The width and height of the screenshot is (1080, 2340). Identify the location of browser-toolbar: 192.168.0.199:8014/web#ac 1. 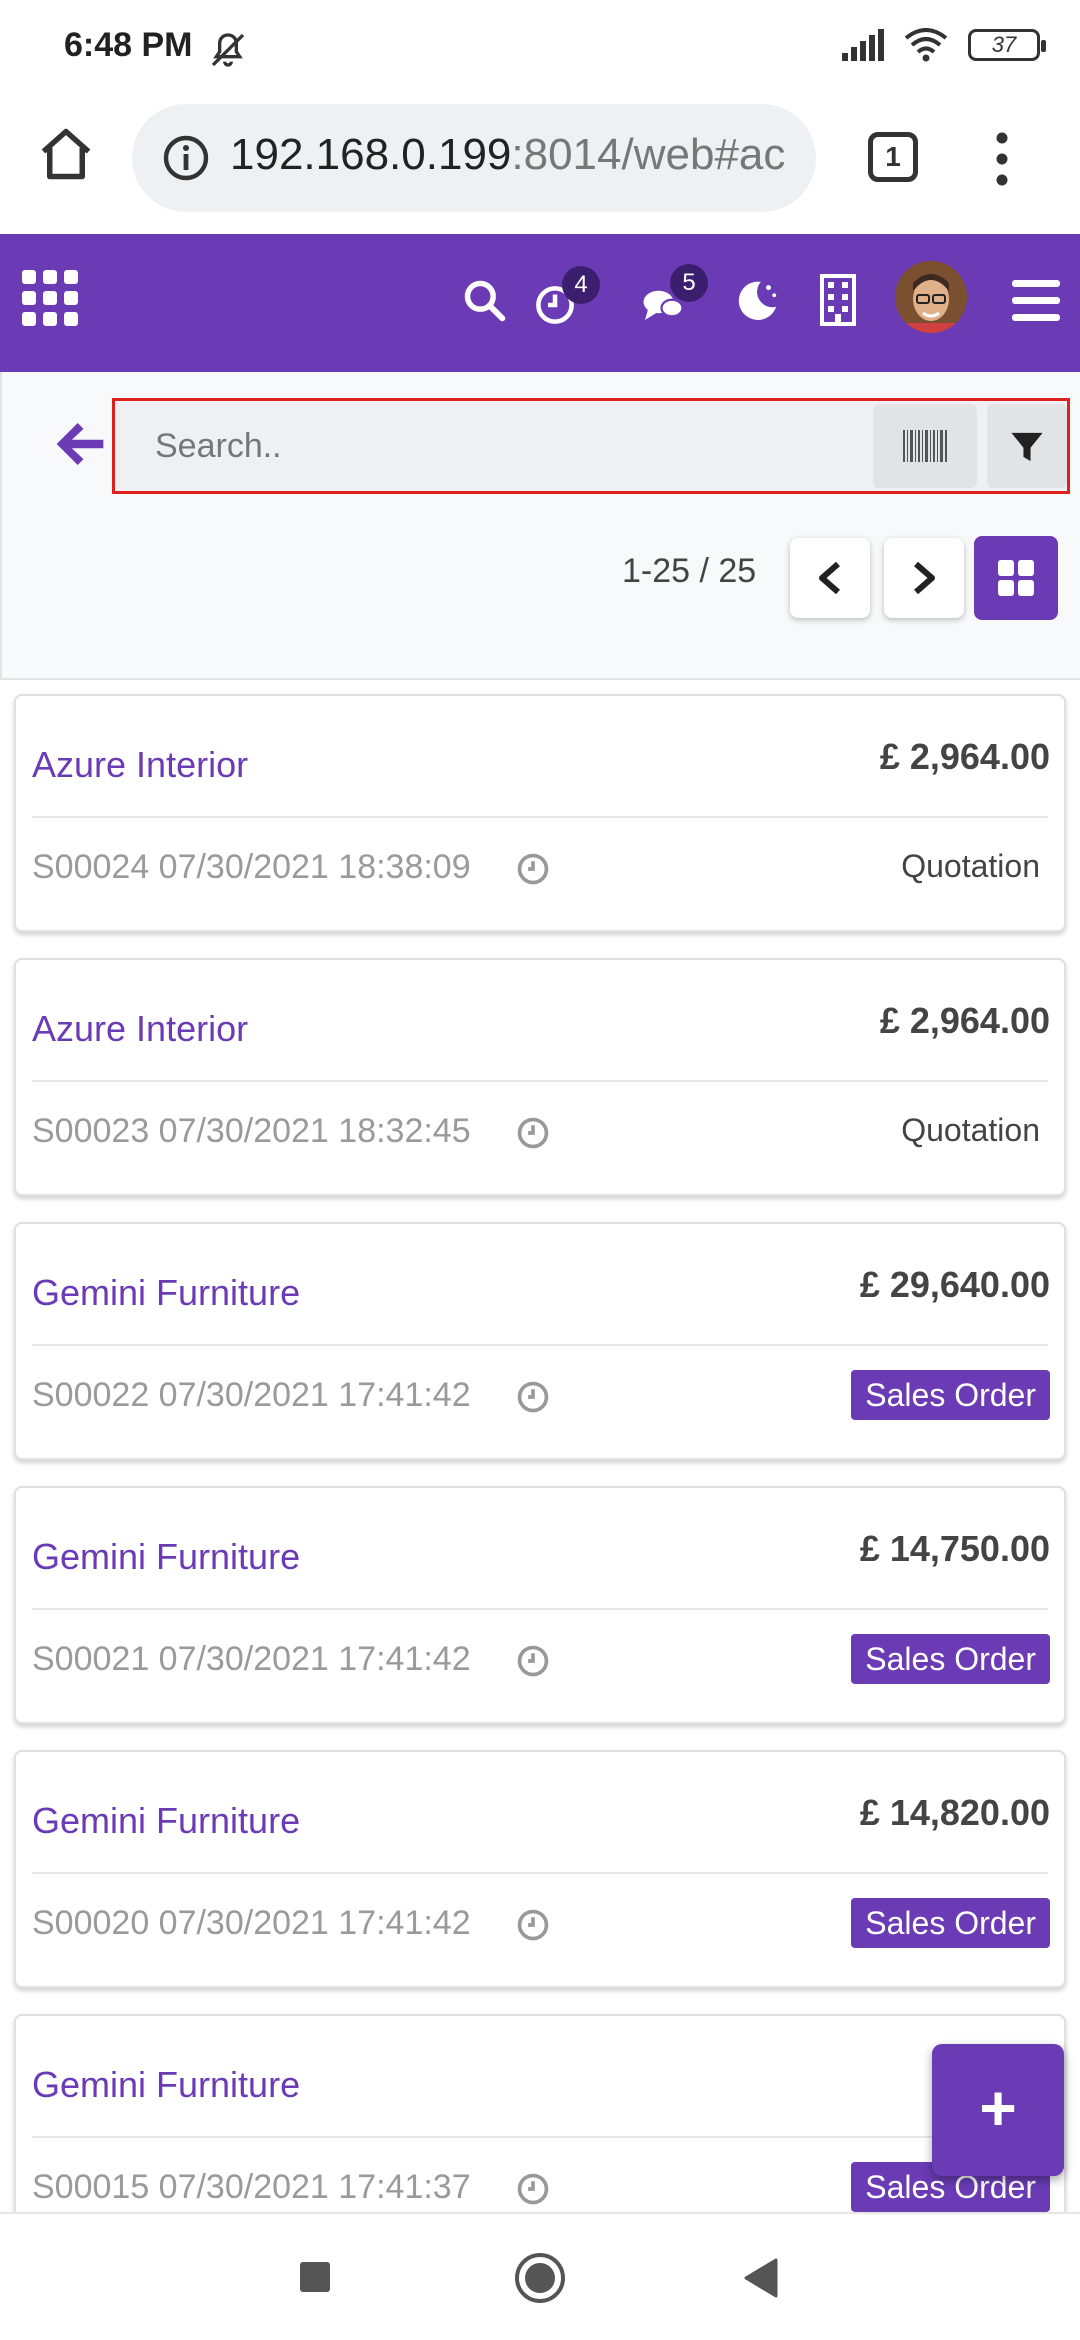
(540, 165).